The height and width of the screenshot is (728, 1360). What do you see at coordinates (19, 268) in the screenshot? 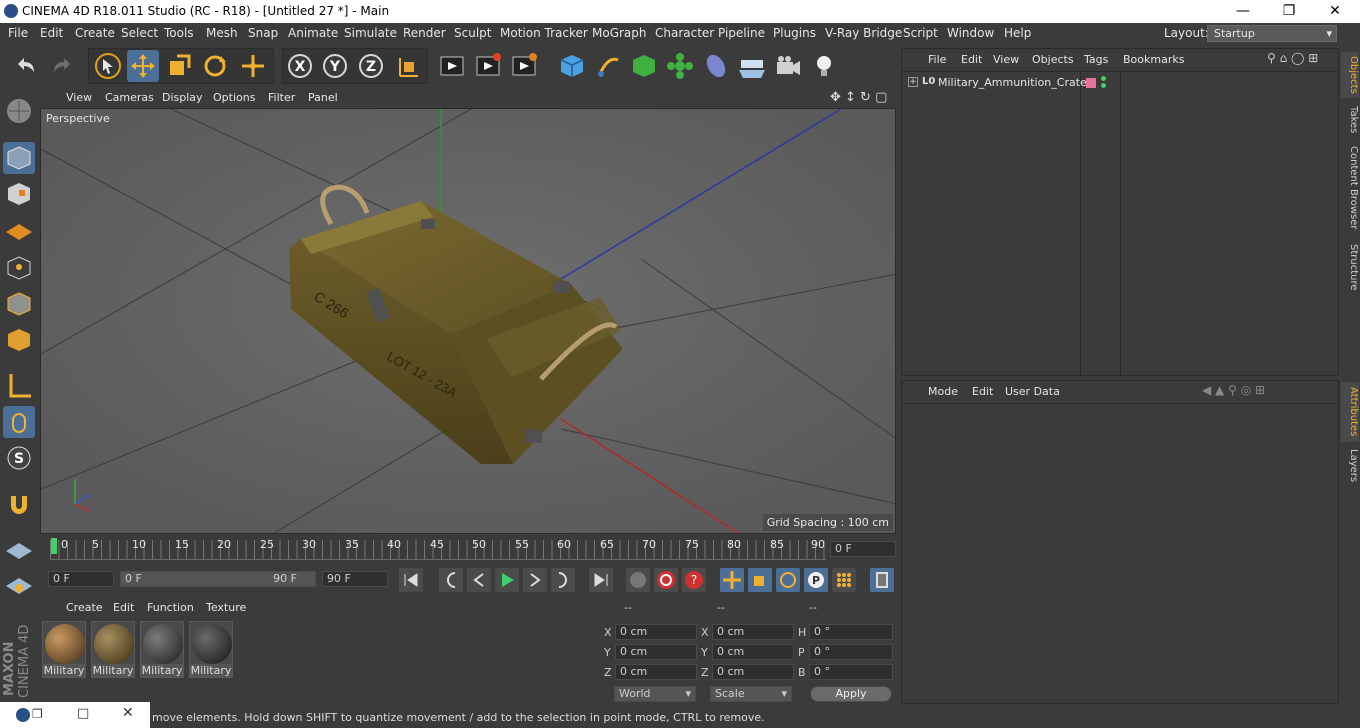
I see `points-mode-icon` at bounding box center [19, 268].